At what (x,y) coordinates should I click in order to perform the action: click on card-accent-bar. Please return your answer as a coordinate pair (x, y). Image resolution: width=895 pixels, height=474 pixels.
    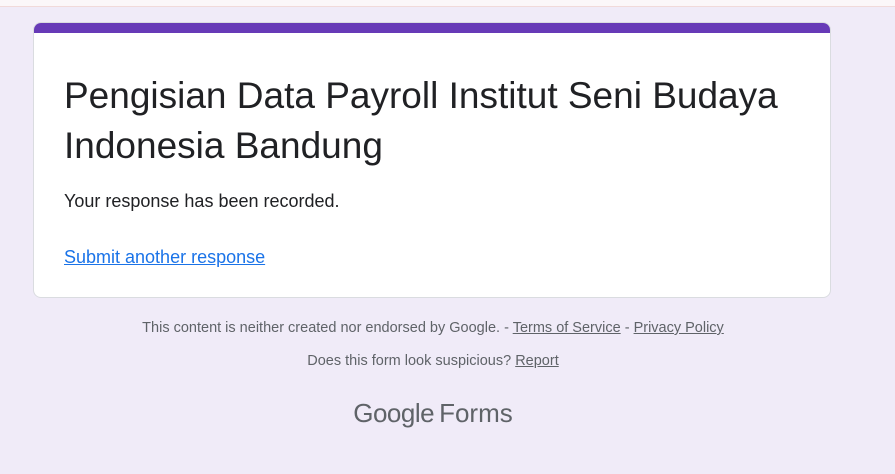
    Looking at the image, I should click on (432, 28).